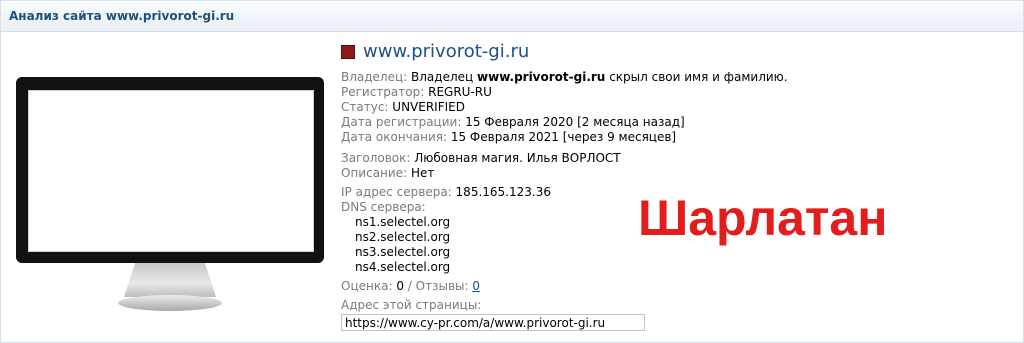  Describe the element at coordinates (401, 122) in the screenshot. I see `reg-date-label: Дата регистрации:` at that location.